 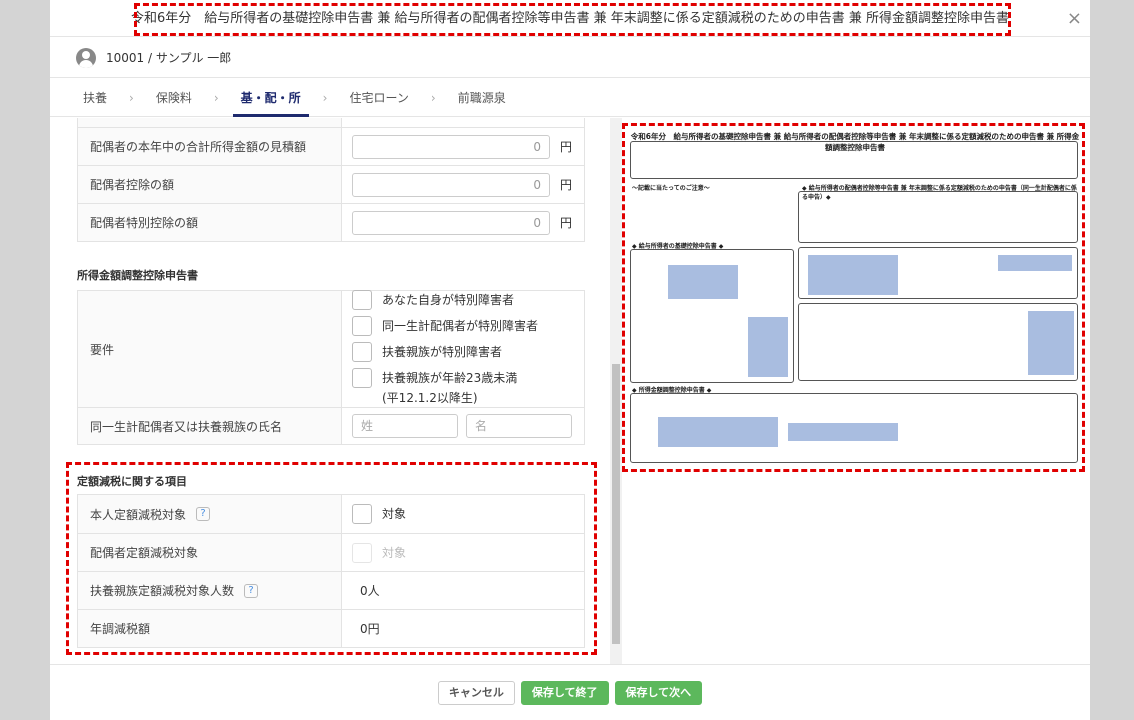 I want to click on checkbox-label: あなた自身が特別障害者, so click(x=448, y=300).